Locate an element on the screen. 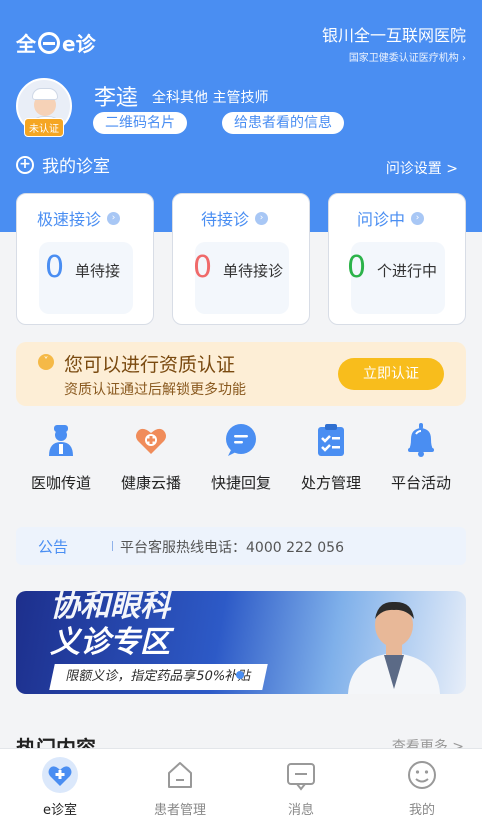  consult-settings-link: 问诊设置 > is located at coordinates (422, 168).